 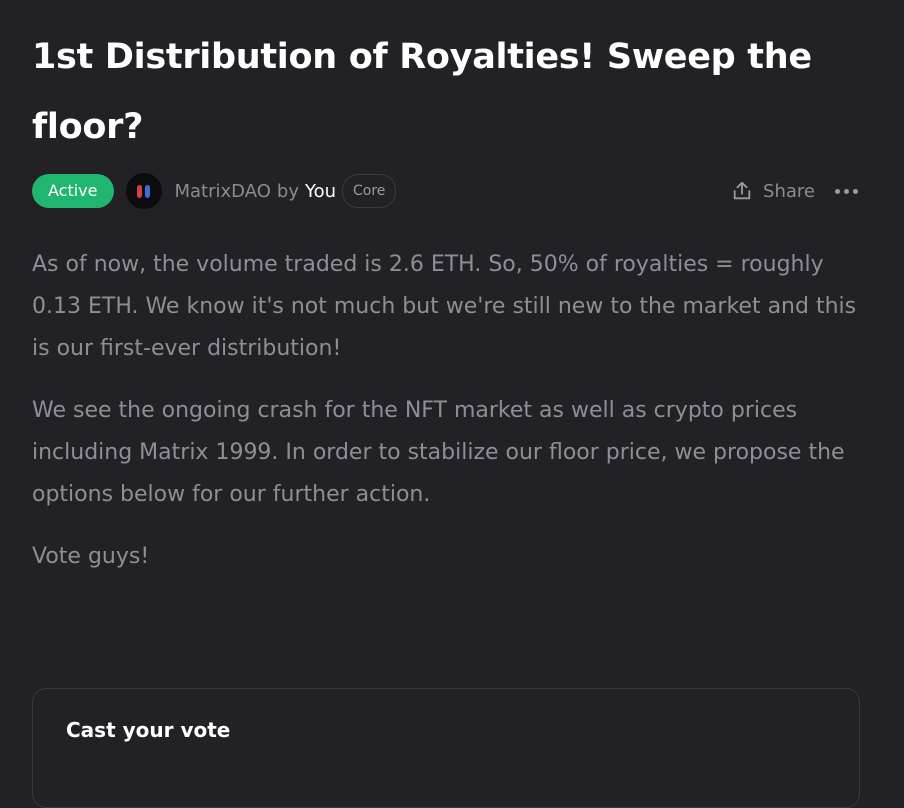 I want to click on by-label: by, so click(x=287, y=191).